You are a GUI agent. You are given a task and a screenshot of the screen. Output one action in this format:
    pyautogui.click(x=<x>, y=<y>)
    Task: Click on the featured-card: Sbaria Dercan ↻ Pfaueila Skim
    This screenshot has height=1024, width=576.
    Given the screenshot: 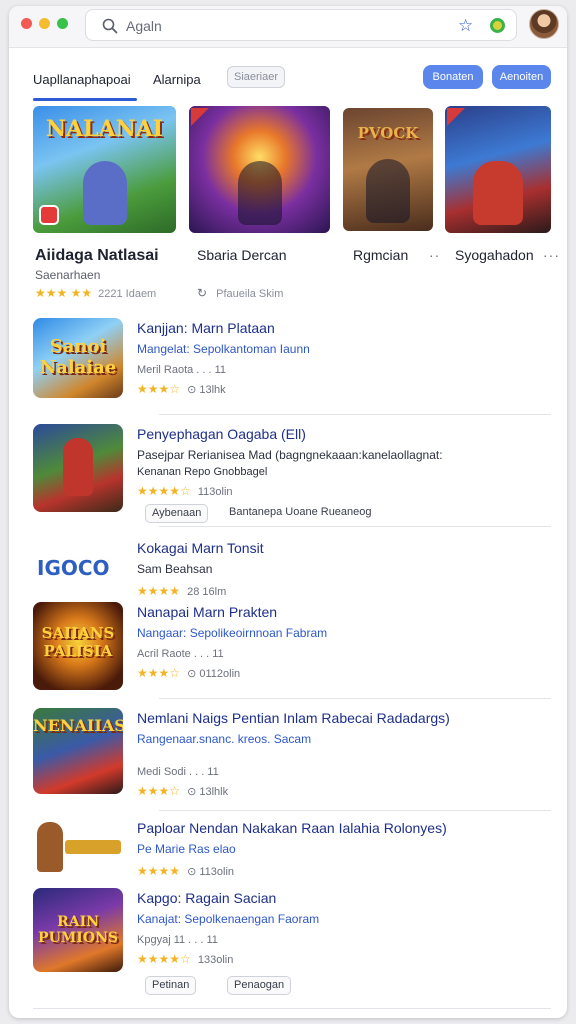 What is the action you would take?
    pyautogui.click(x=259, y=203)
    